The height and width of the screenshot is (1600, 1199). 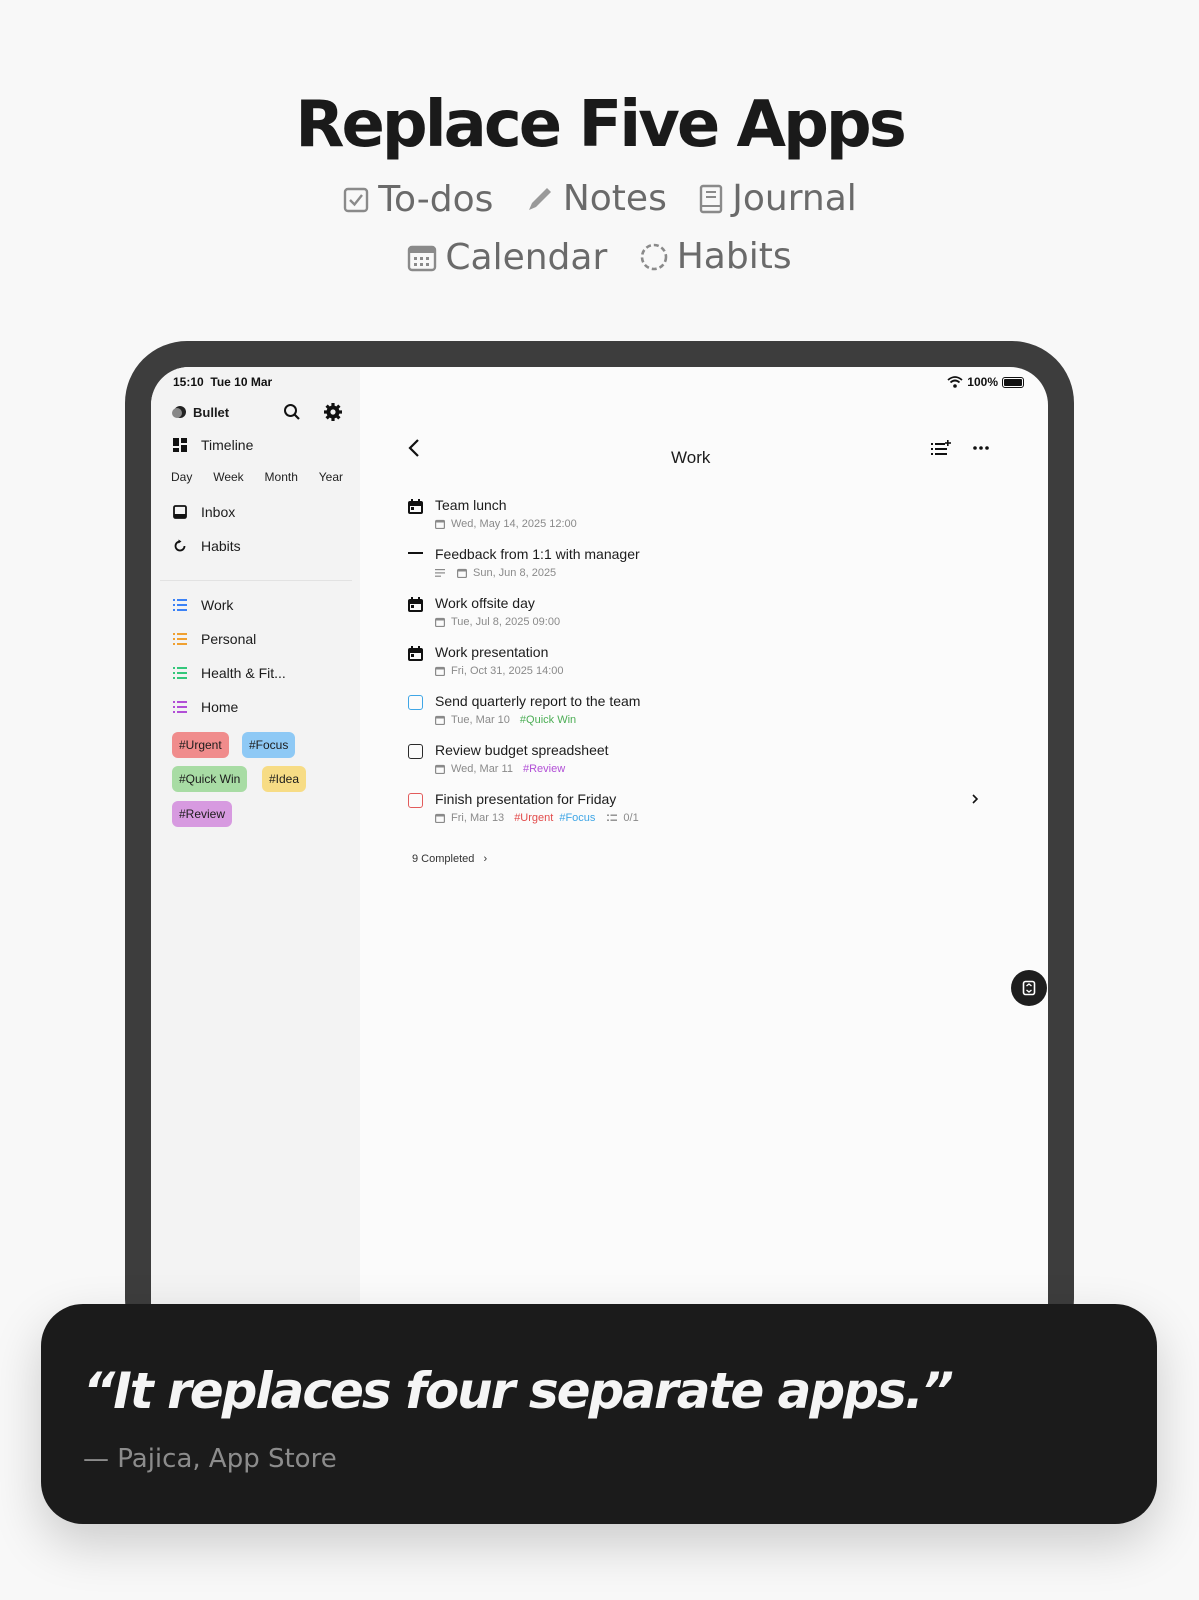 What do you see at coordinates (179, 412) in the screenshot?
I see `app-logo-icon` at bounding box center [179, 412].